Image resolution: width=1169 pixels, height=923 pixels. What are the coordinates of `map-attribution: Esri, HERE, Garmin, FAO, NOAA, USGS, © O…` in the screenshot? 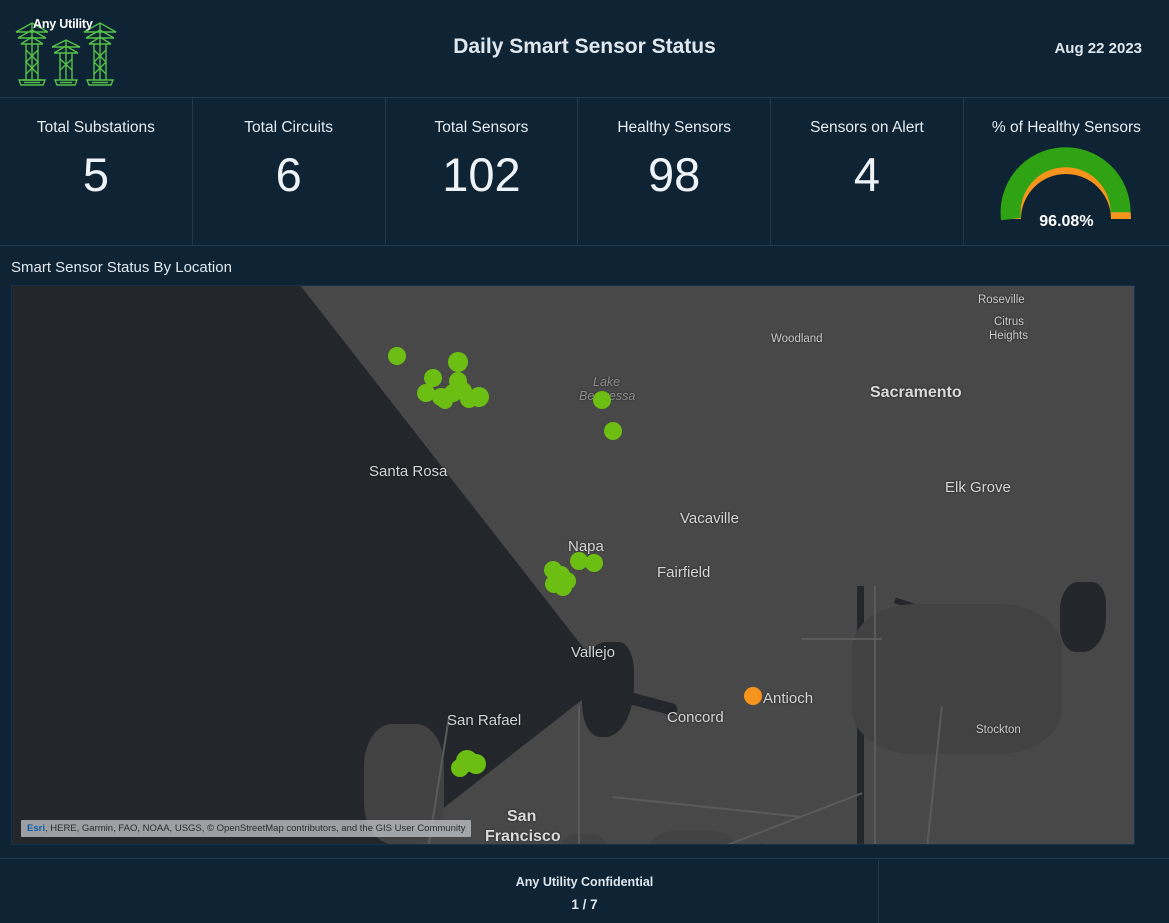 It's located at (246, 828).